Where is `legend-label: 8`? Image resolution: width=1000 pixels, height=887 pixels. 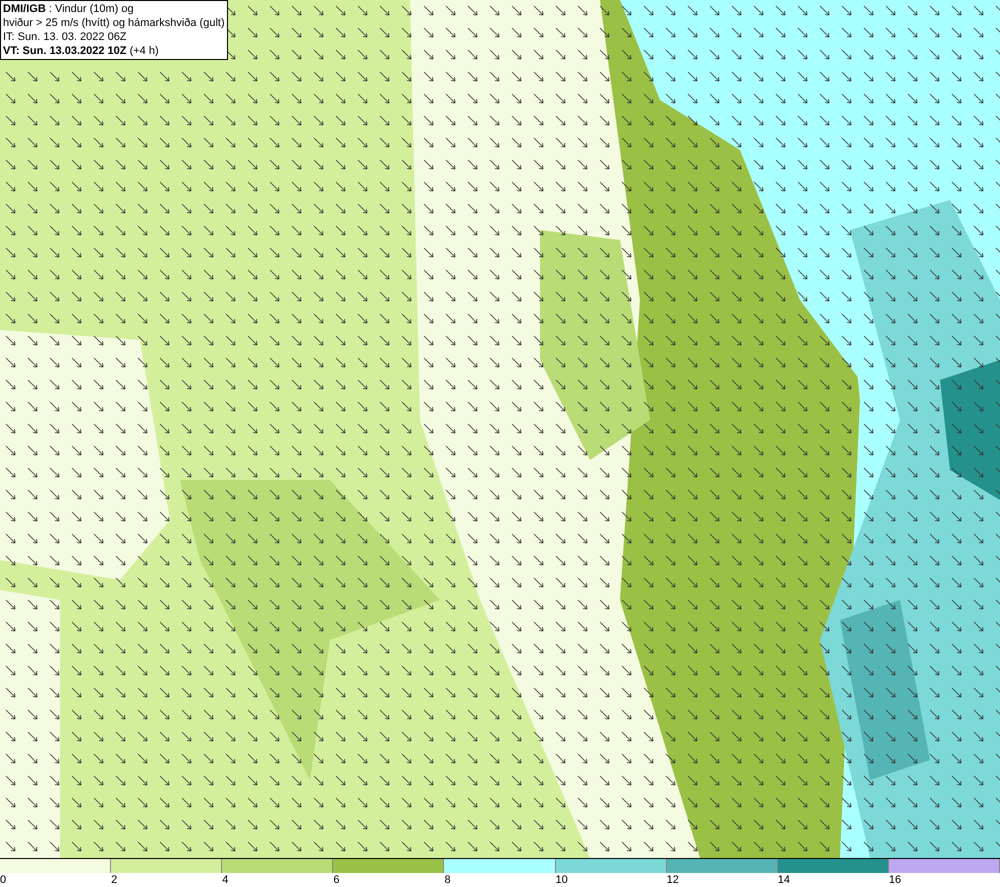 legend-label: 8 is located at coordinates (447, 880).